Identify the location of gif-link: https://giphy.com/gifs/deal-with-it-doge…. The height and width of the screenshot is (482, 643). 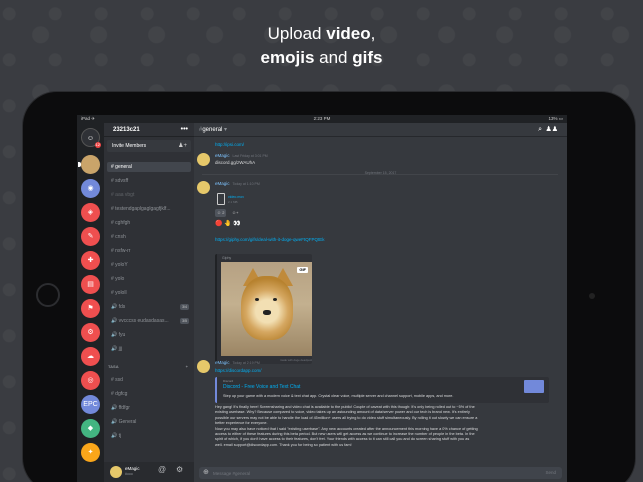
(269, 239).